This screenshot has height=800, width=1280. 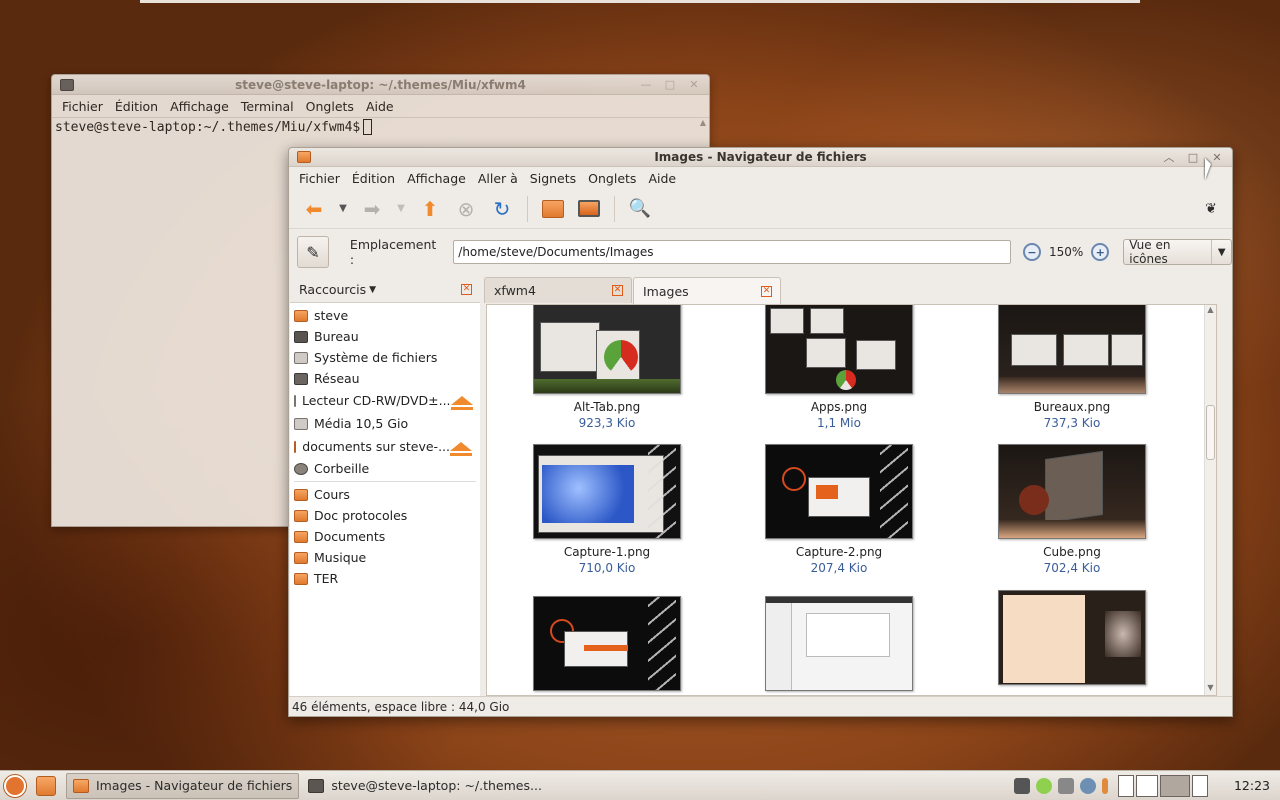 I want to click on file-name: Capture-1.png, so click(x=607, y=552).